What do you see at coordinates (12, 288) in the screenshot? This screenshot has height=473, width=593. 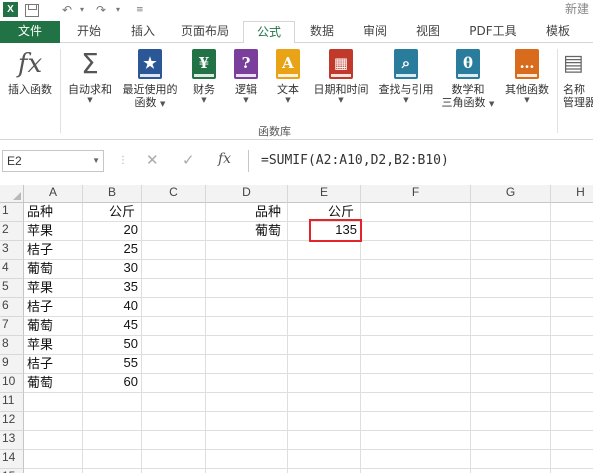 I see `row-header-5: 5` at bounding box center [12, 288].